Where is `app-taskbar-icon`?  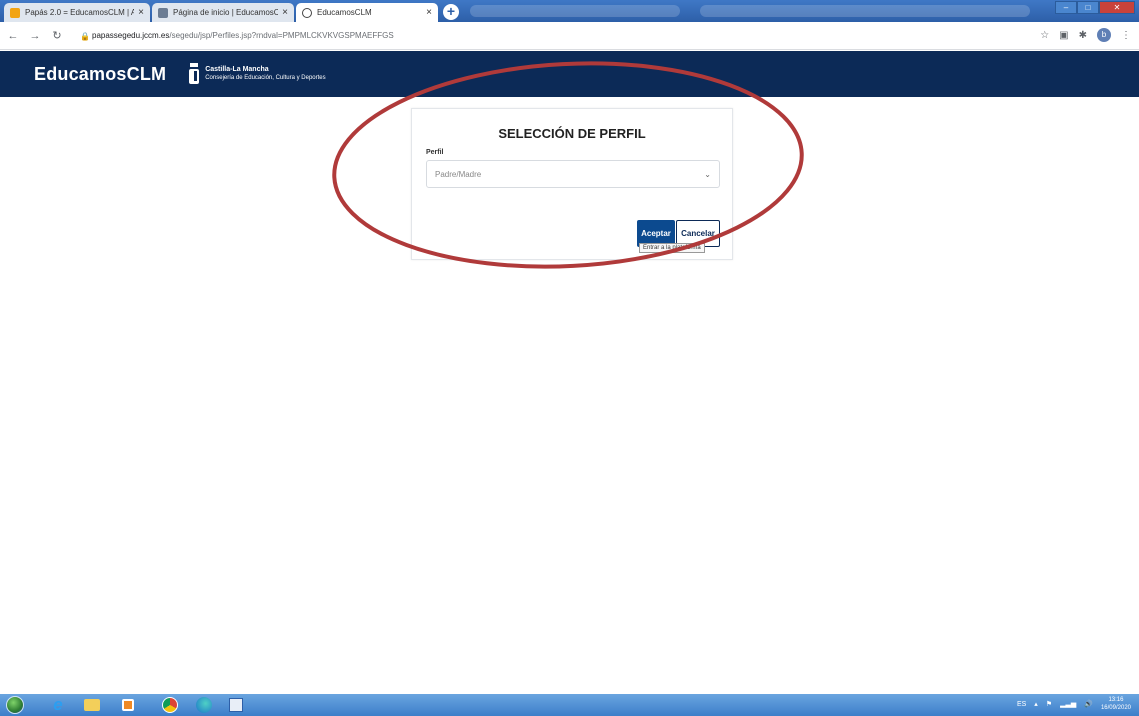
app-taskbar-icon is located at coordinates (236, 705).